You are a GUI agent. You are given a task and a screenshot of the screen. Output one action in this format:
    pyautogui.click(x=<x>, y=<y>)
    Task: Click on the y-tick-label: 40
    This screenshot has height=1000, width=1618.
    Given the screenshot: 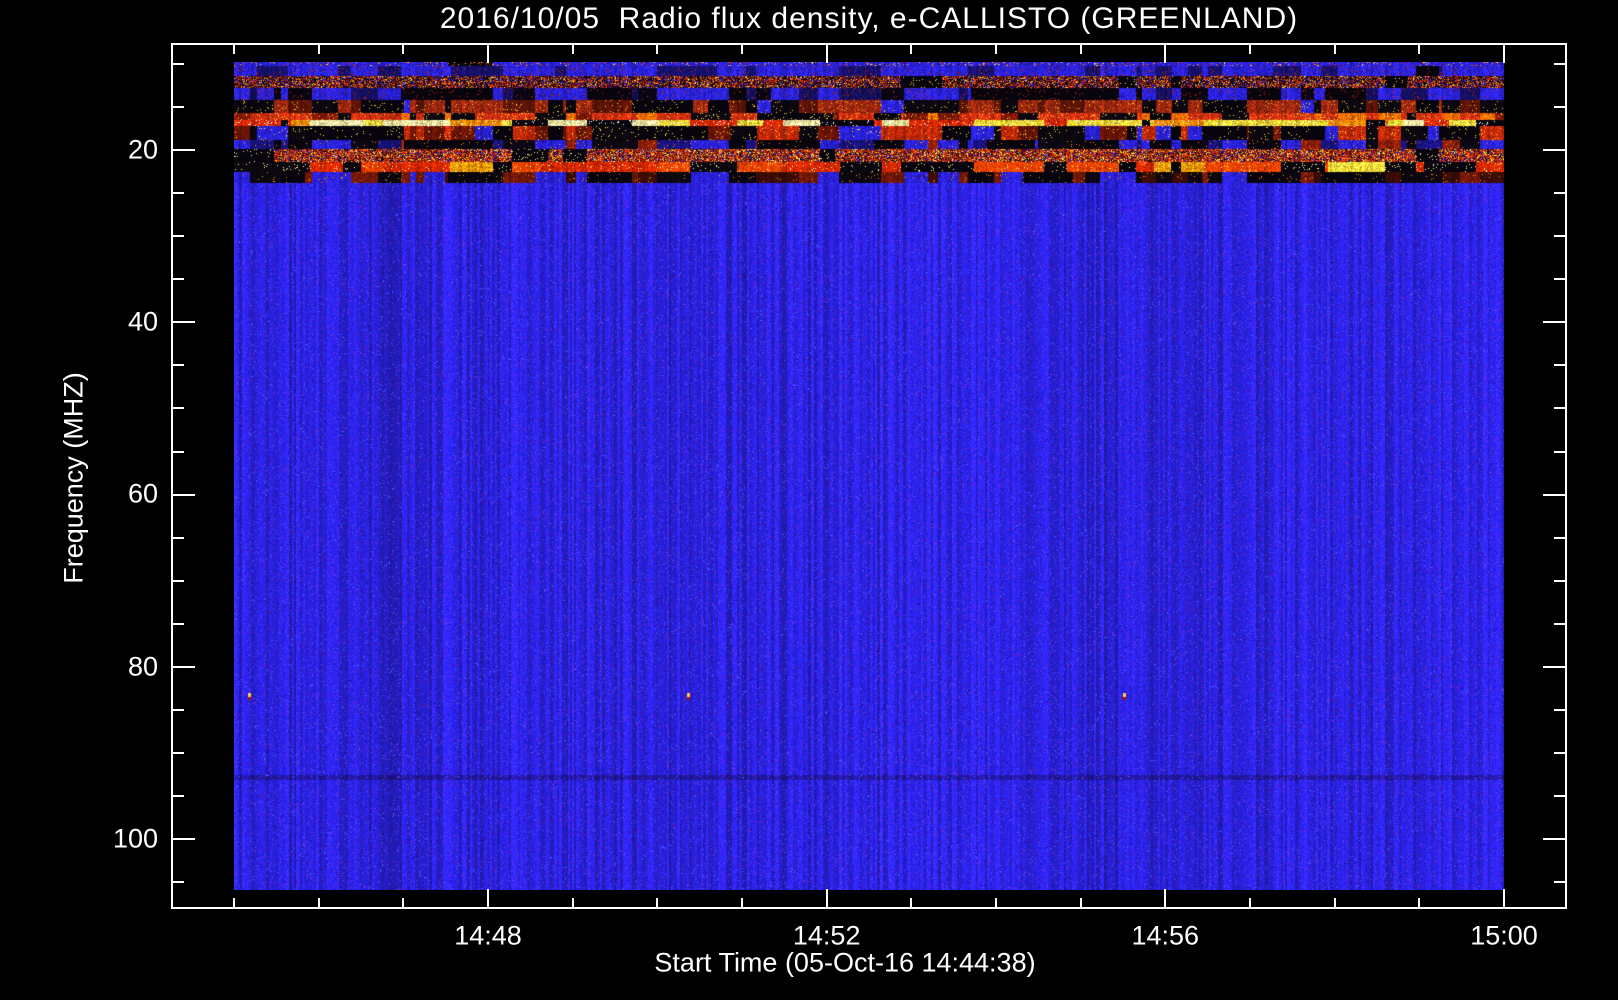 What is the action you would take?
    pyautogui.click(x=142, y=321)
    